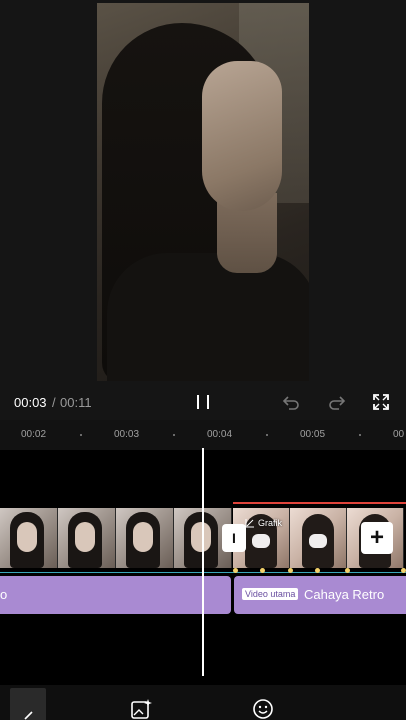 This screenshot has width=406, height=720. What do you see at coordinates (270, 594) in the screenshot?
I see `main-video-badge: Video utama` at bounding box center [270, 594].